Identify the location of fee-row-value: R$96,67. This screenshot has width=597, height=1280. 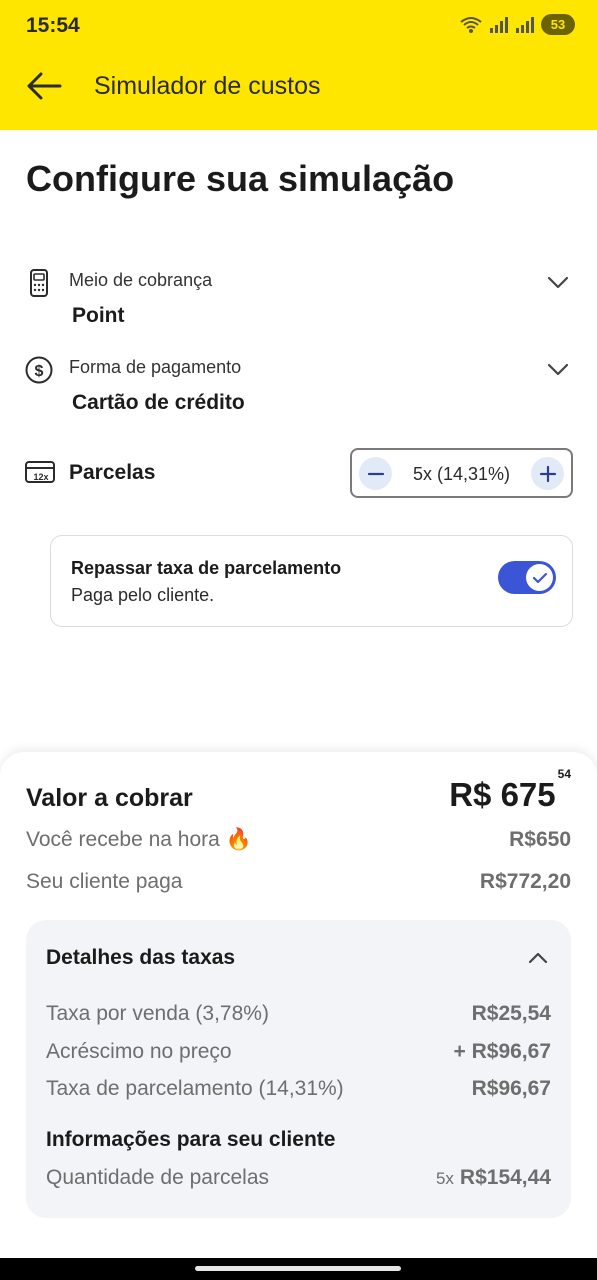
(511, 1088).